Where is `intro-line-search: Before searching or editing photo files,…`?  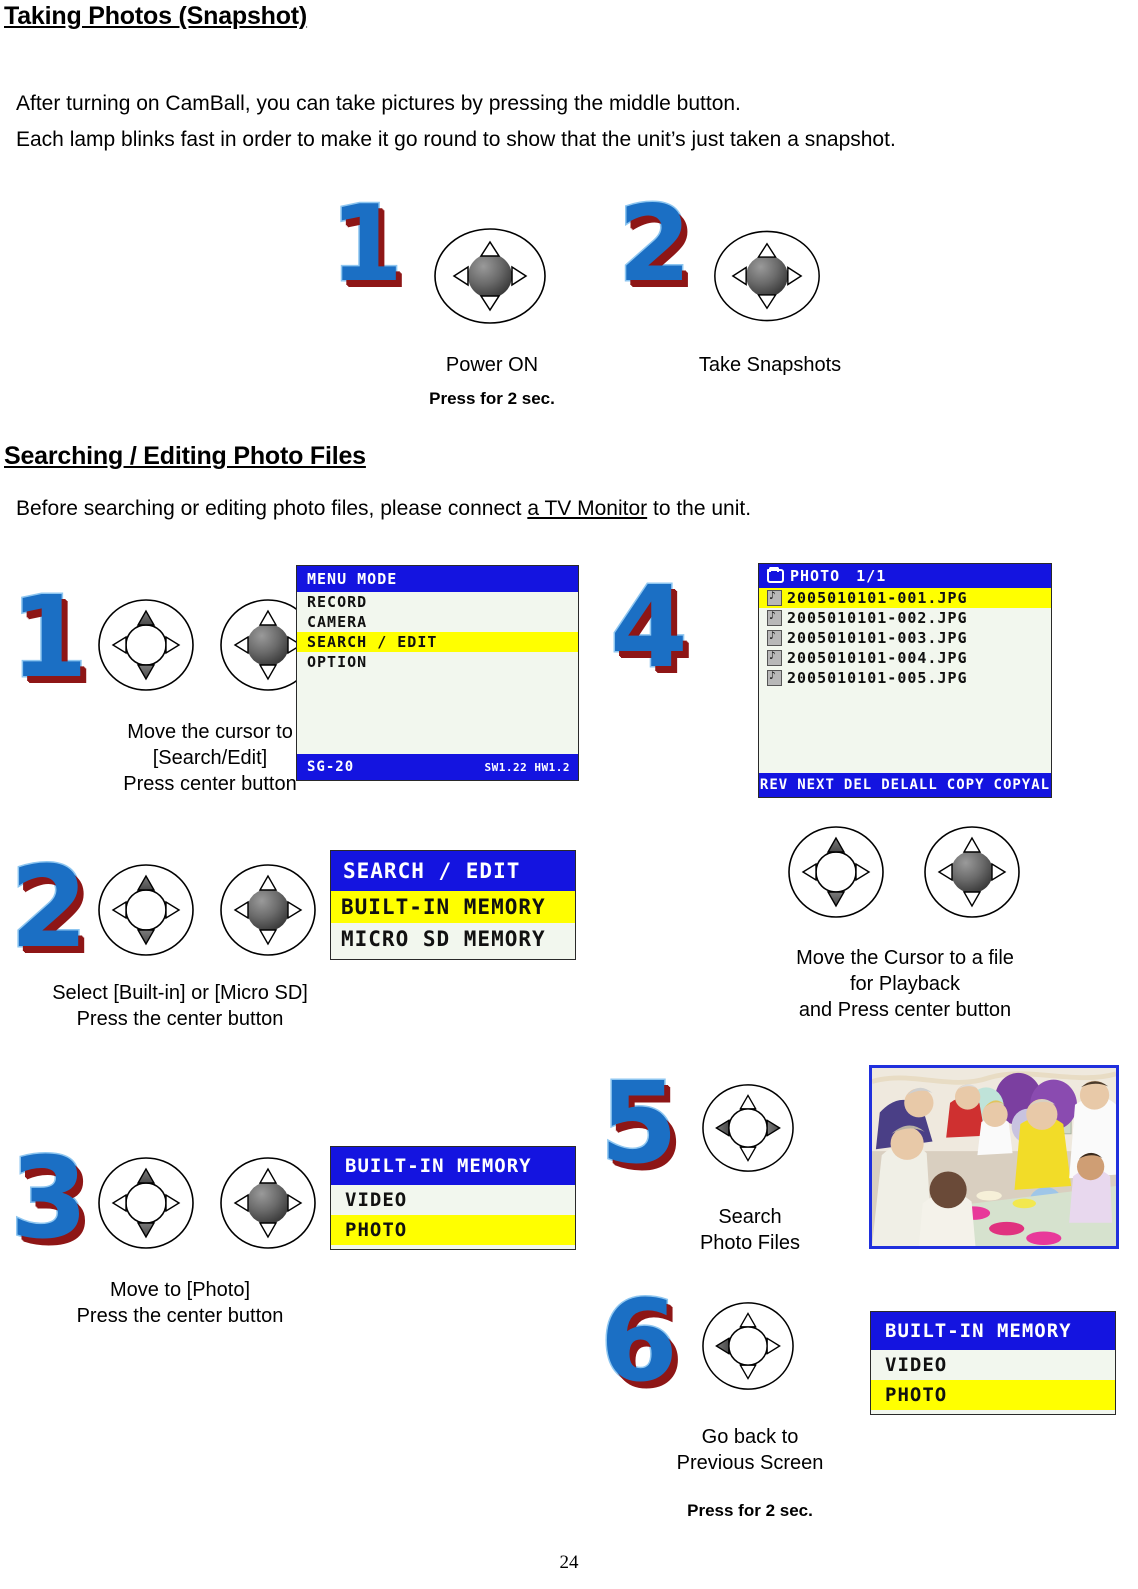 intro-line-search: Before searching or editing photo files,… is located at coordinates (383, 509).